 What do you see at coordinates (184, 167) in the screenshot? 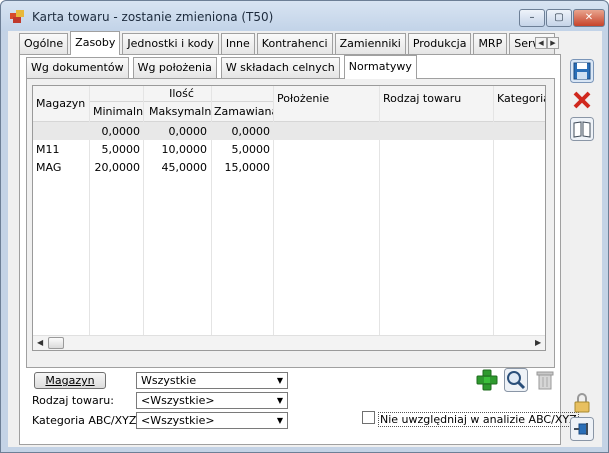
I see `cell-maksymalna: 45,0000` at bounding box center [184, 167].